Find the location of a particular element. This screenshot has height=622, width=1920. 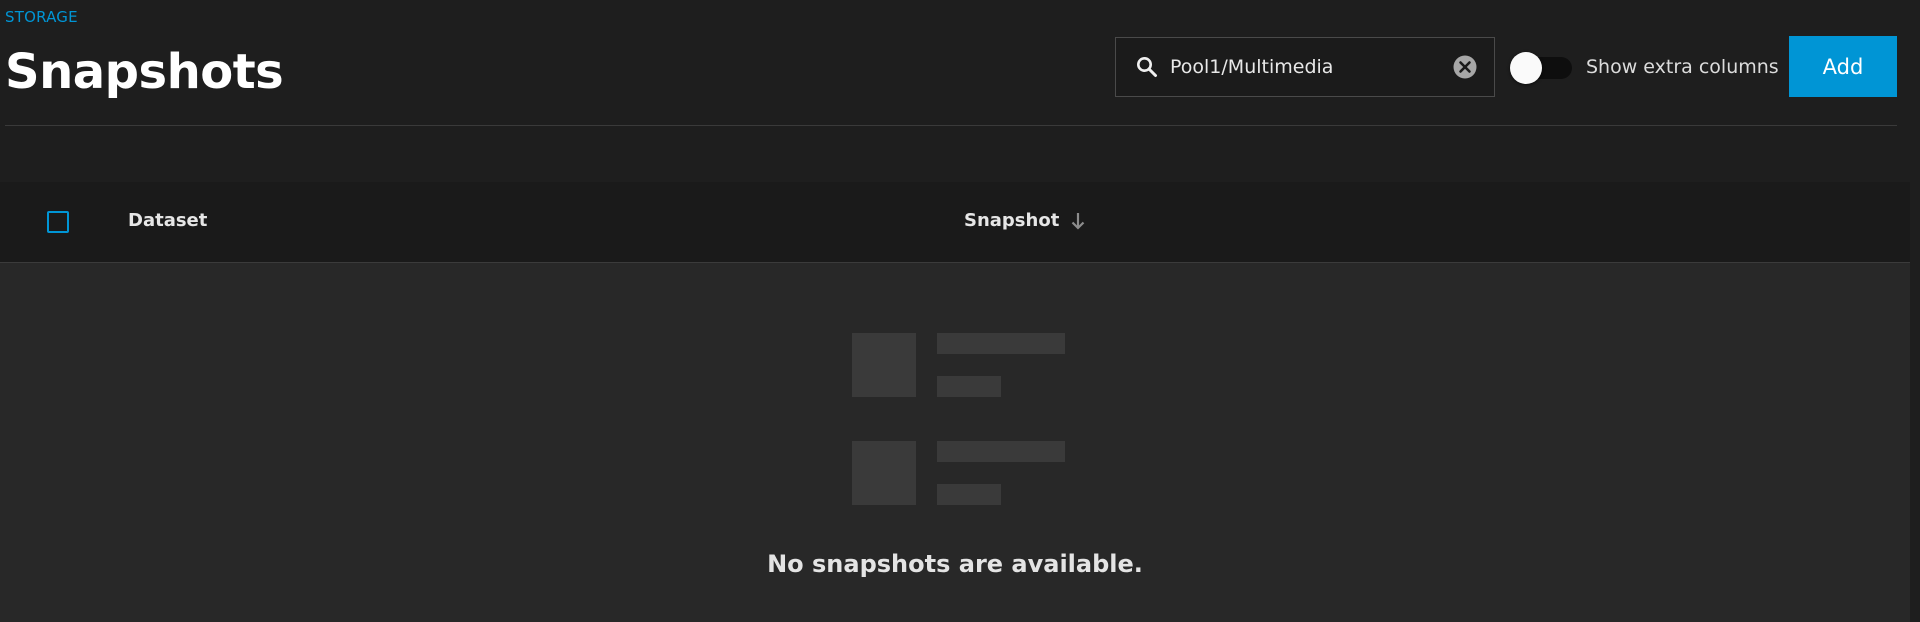

empty-state-message: No snapshots are available. is located at coordinates (955, 564).